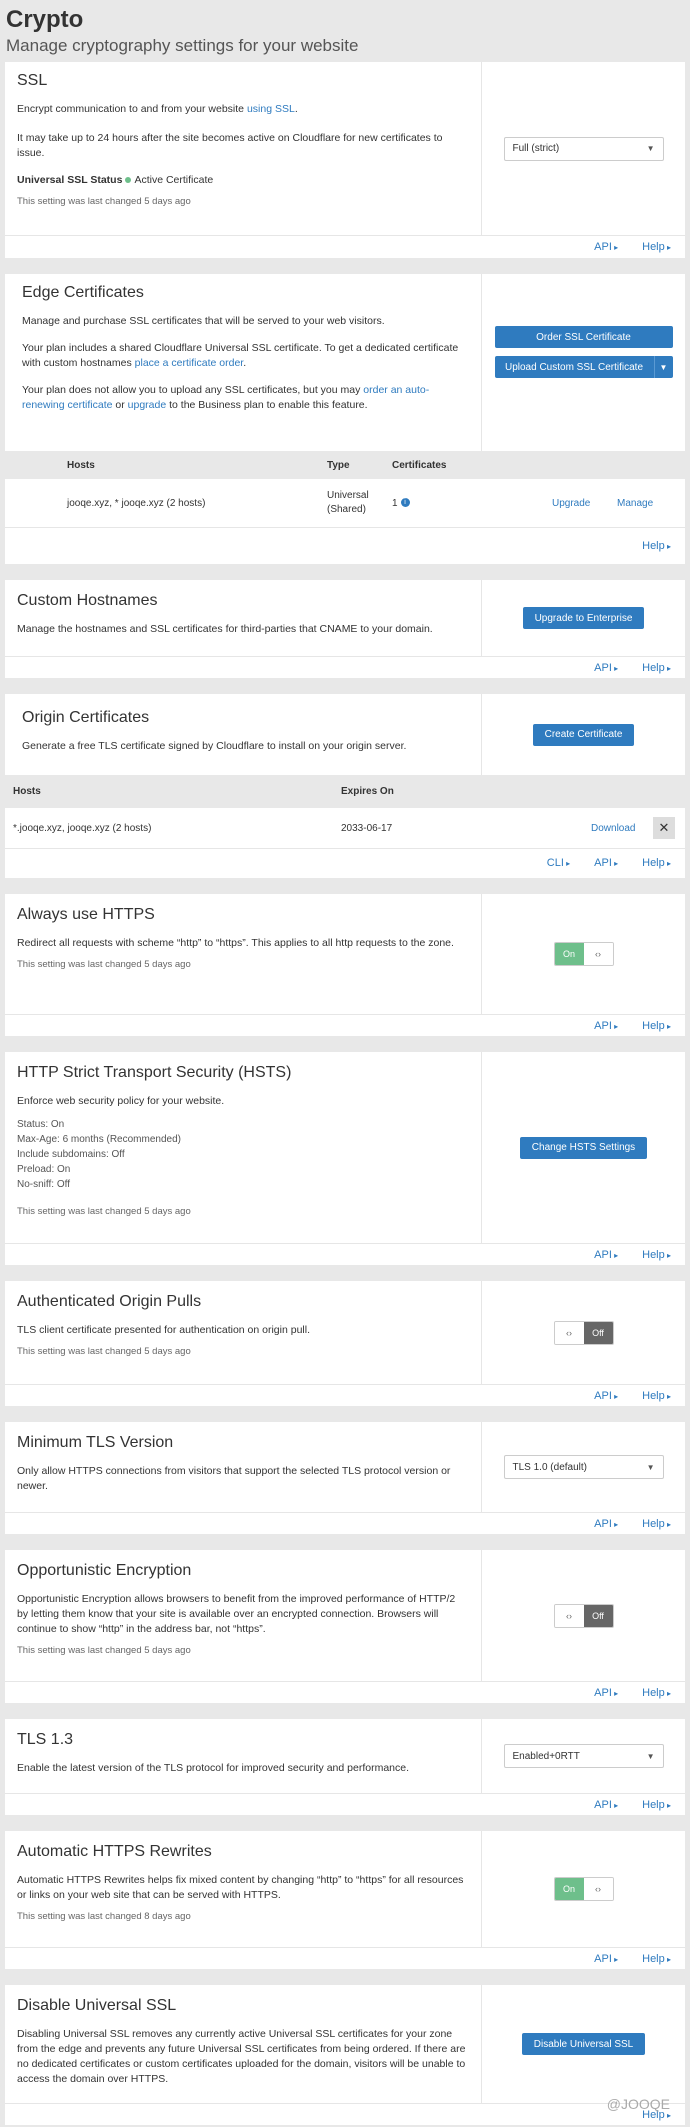 Image resolution: width=690 pixels, height=2127 pixels. I want to click on hsts-max-age: Max-Age: 6 months (Recommended), so click(99, 1139).